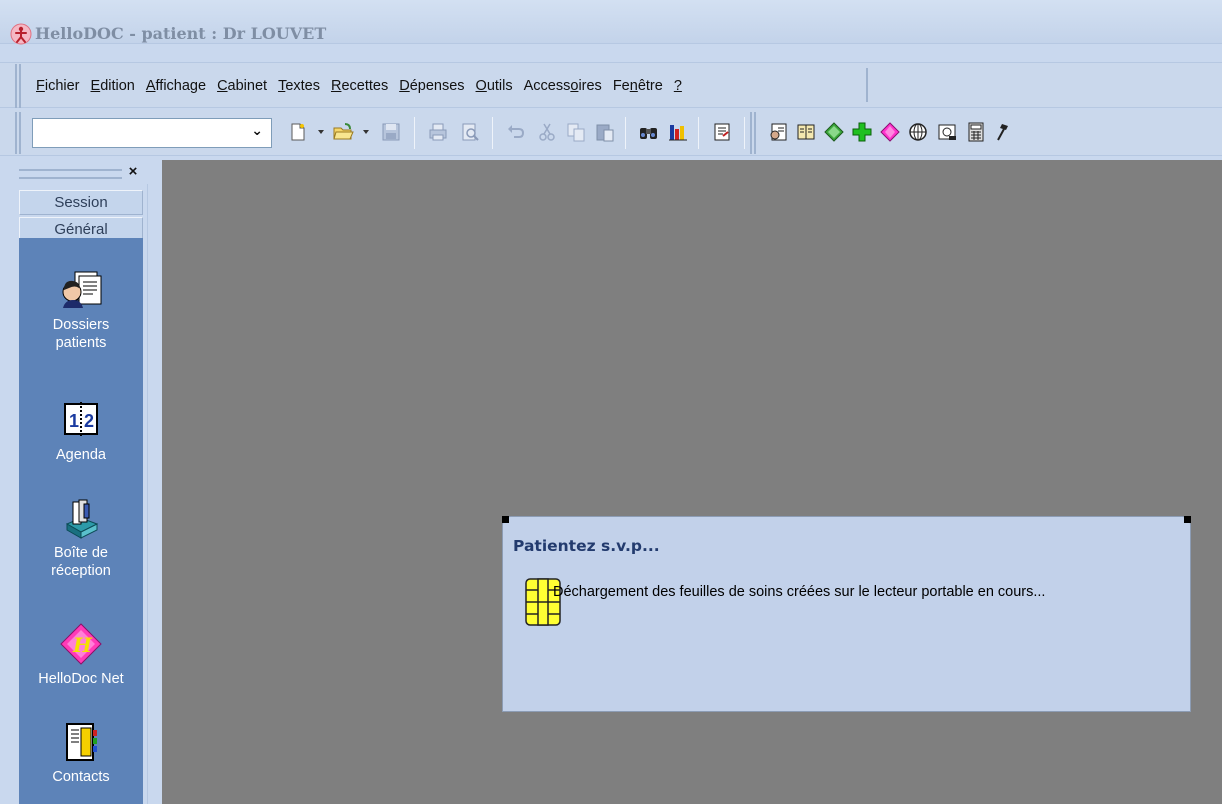  Describe the element at coordinates (343, 132) in the screenshot. I see `open-folder-icon` at that location.